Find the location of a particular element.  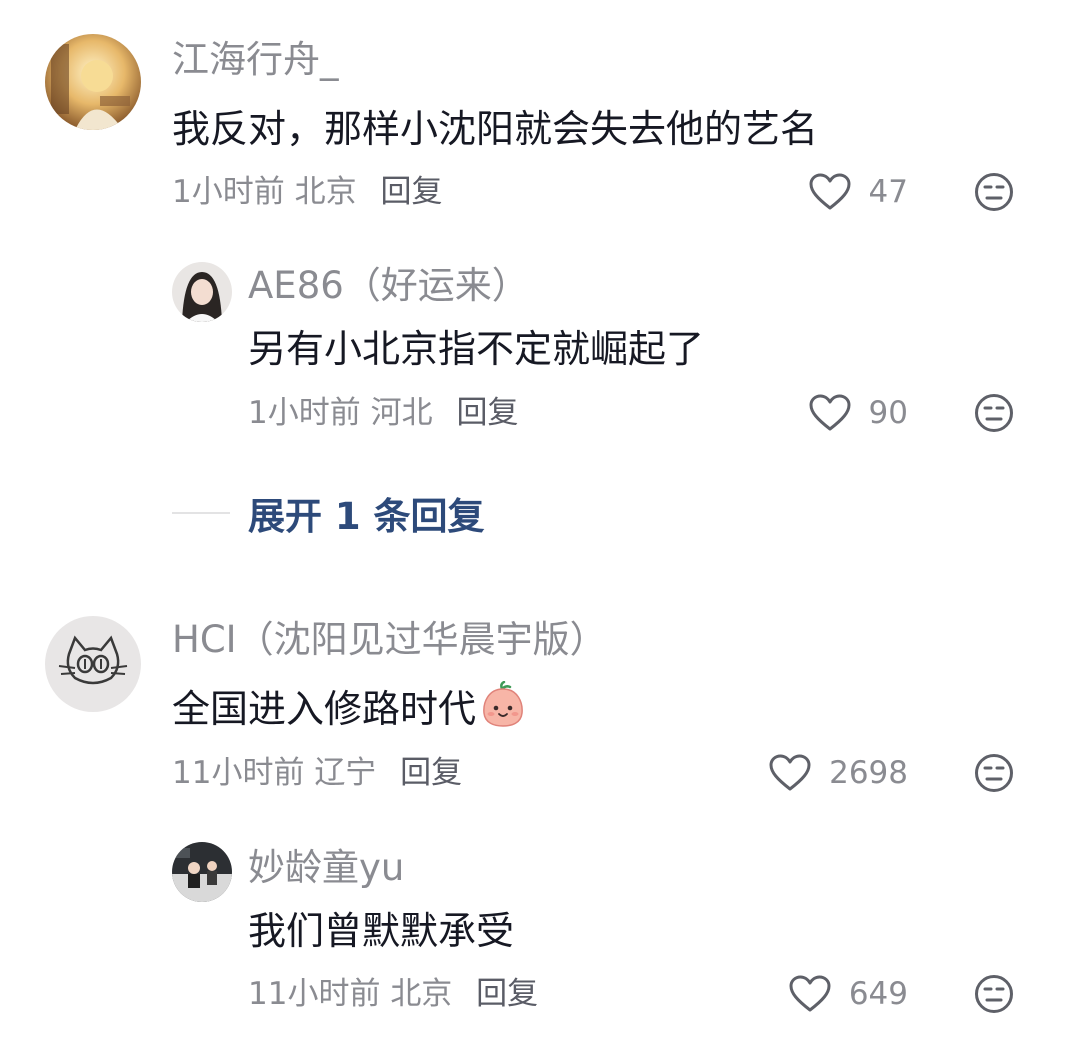

reply-username: 妙龄童yu is located at coordinates (326, 868).